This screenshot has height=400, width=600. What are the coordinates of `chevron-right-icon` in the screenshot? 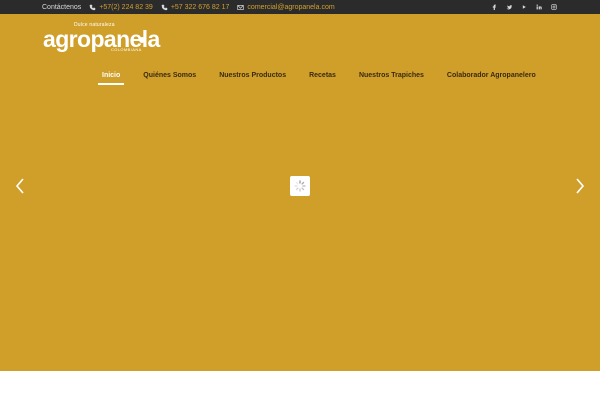 It's located at (580, 186).